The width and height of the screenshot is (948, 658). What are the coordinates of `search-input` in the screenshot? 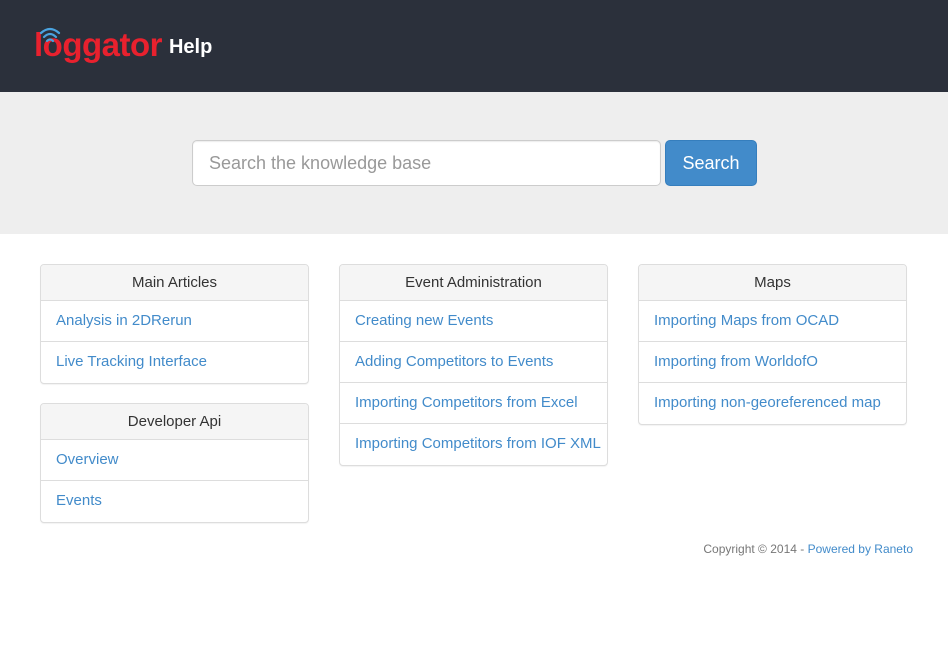 It's located at (426, 163).